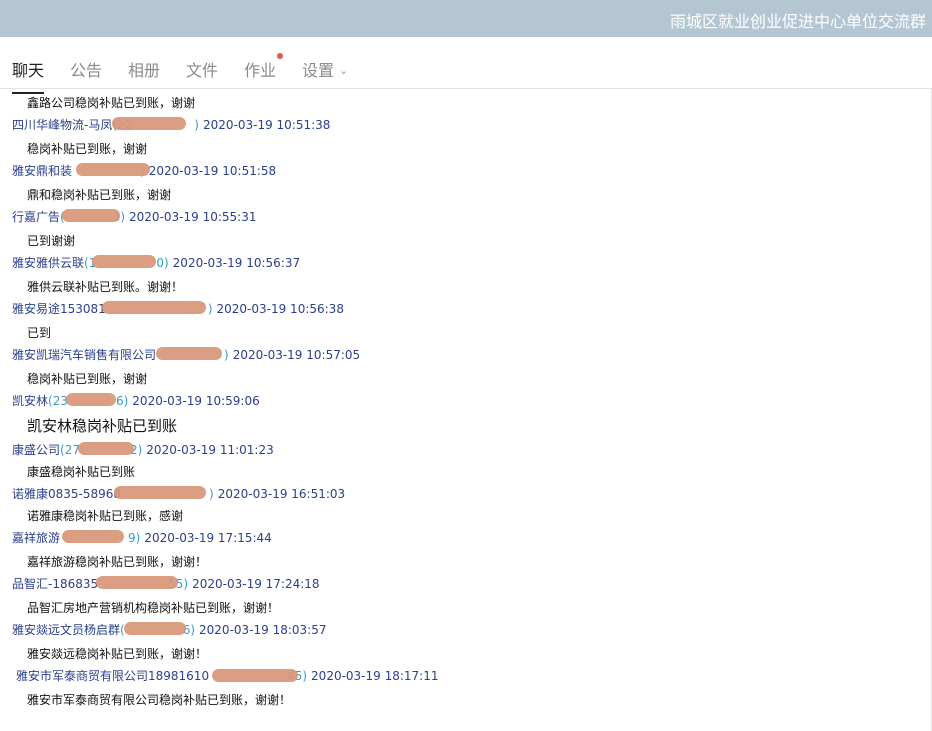 Image resolution: width=932 pixels, height=731 pixels. I want to click on tab-settings: 设置 ⌄, so click(325, 69).